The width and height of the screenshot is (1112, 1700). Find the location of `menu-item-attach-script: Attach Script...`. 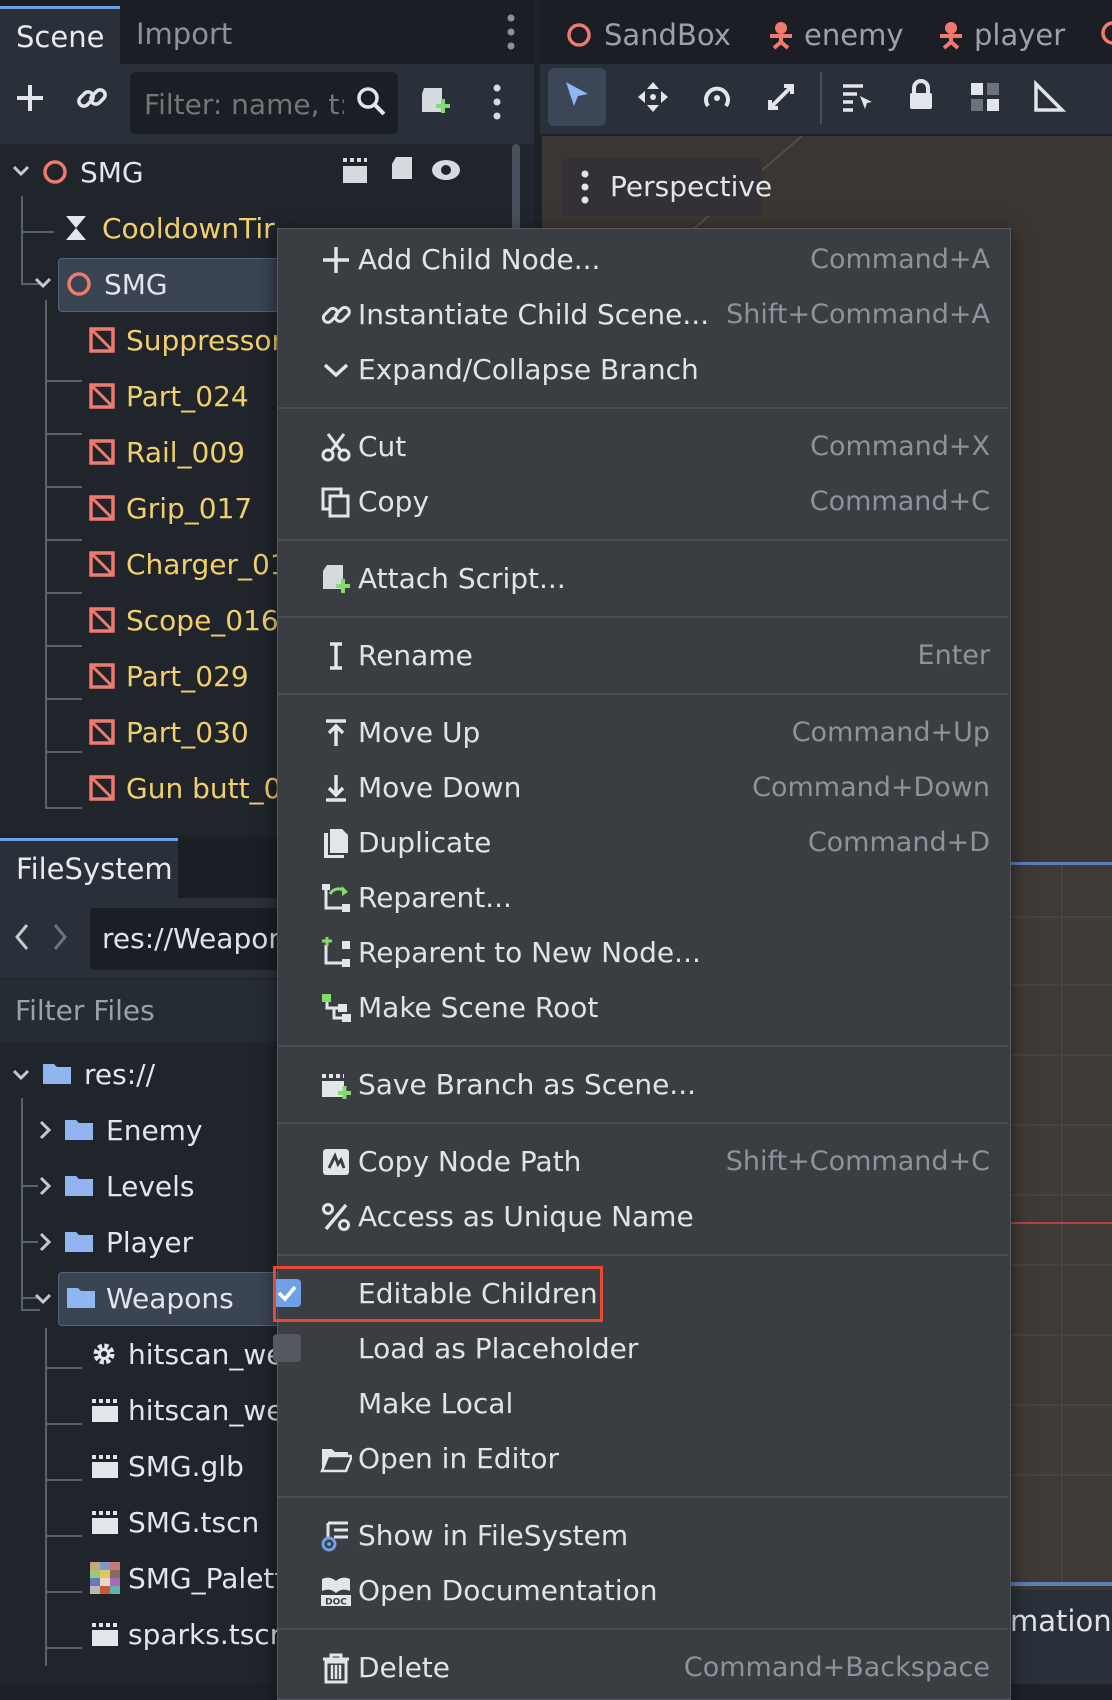

menu-item-attach-script: Attach Script... is located at coordinates (643, 578).